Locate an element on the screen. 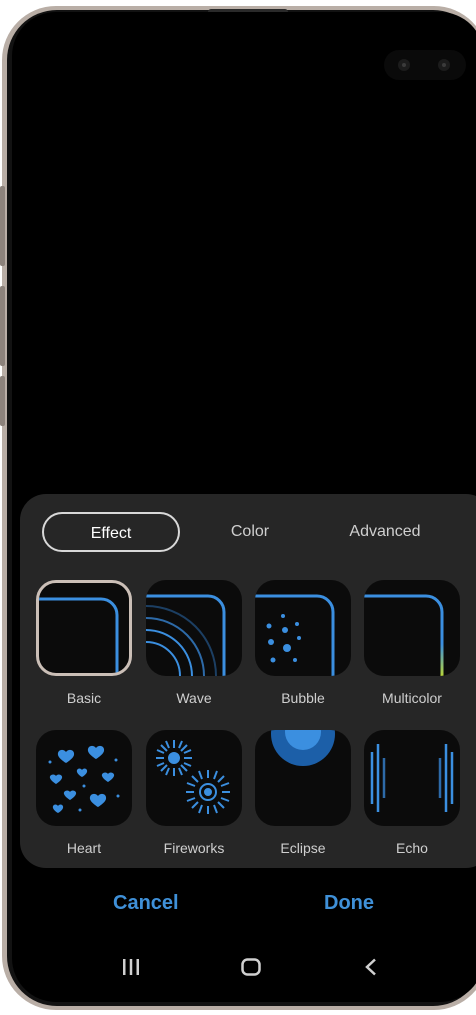  fireworks-edge-icon is located at coordinates (193, 777).